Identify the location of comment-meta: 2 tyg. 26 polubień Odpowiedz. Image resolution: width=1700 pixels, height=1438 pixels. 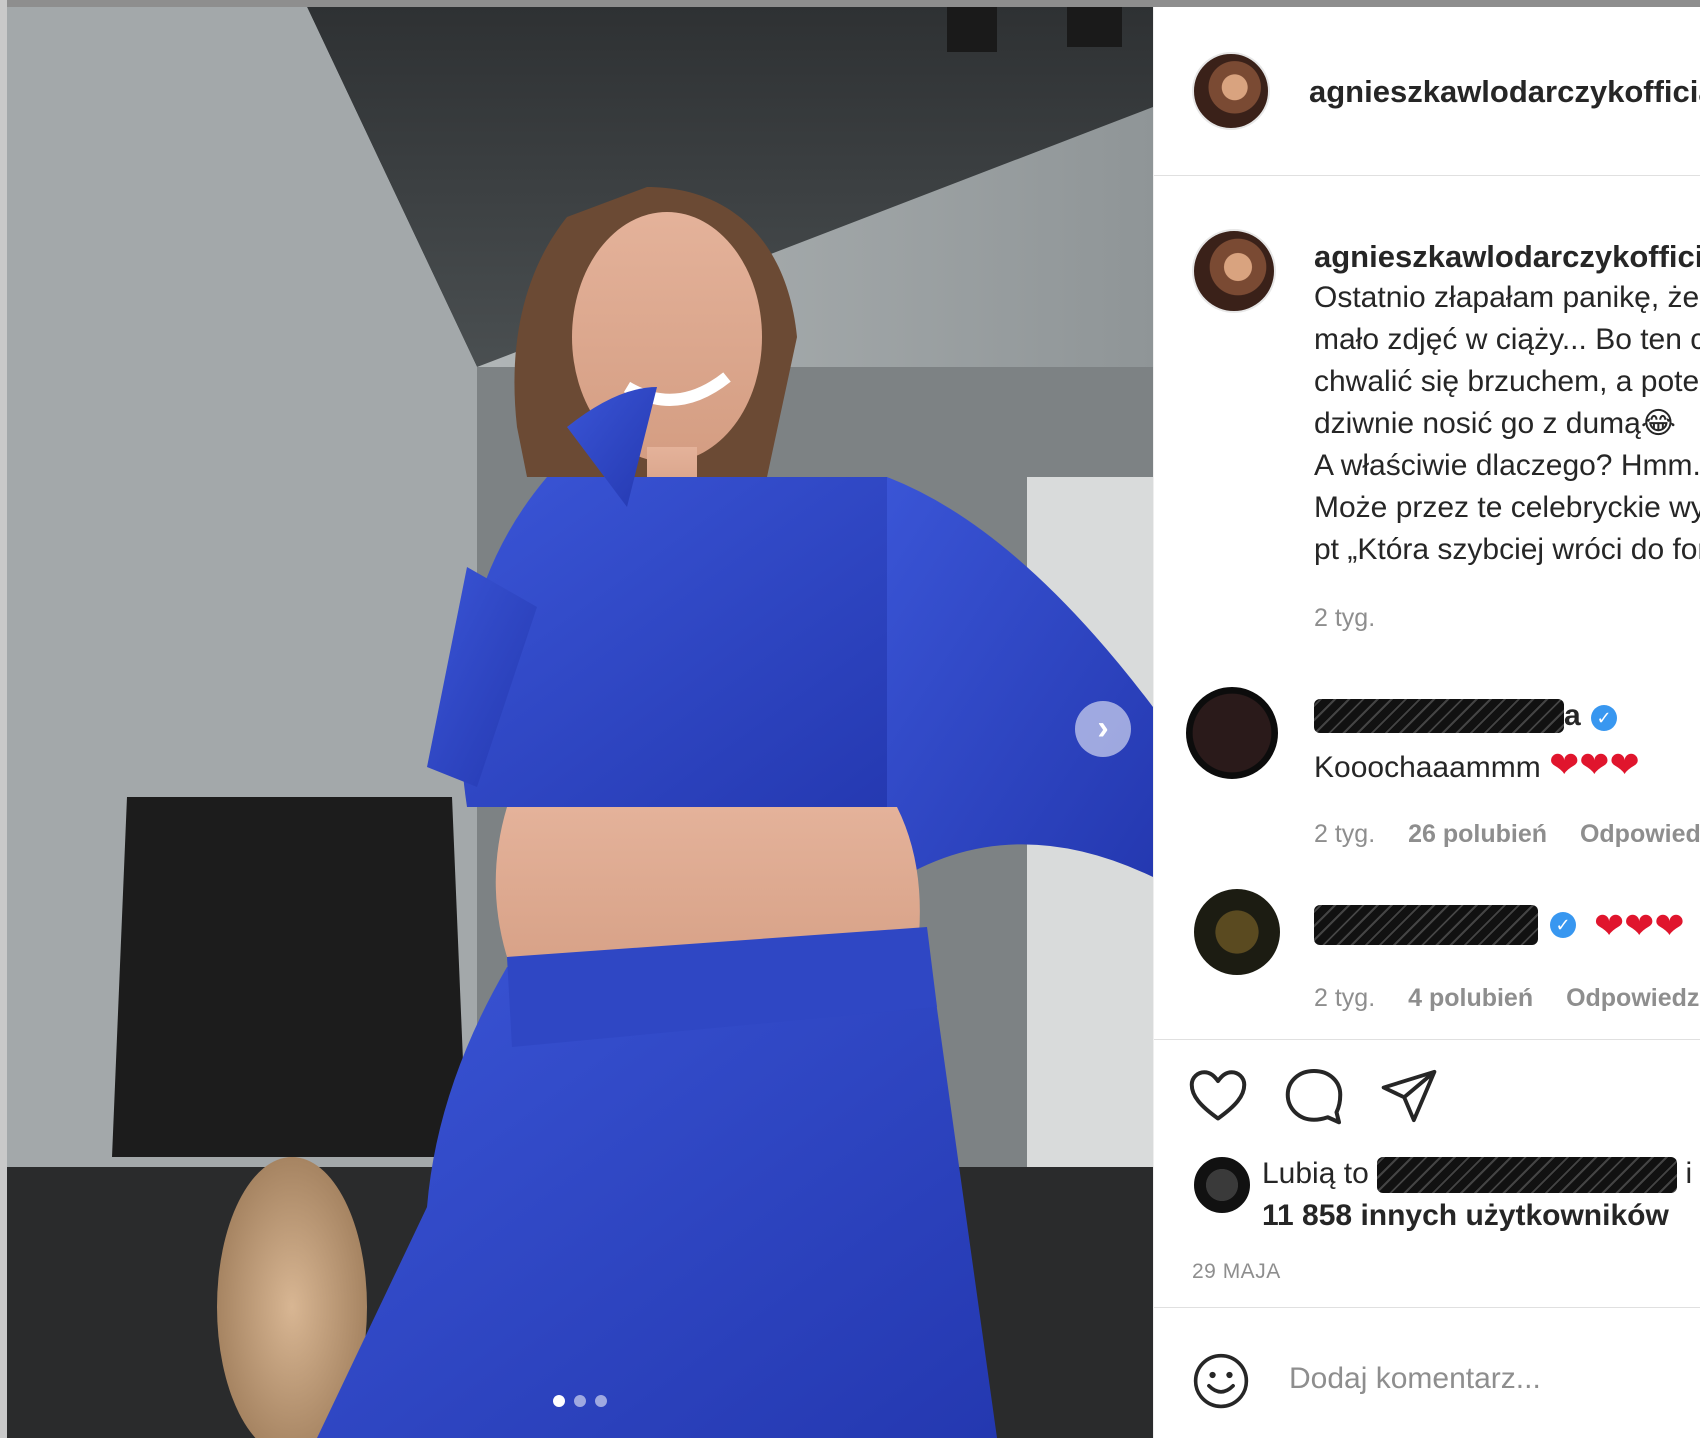
(1507, 834).